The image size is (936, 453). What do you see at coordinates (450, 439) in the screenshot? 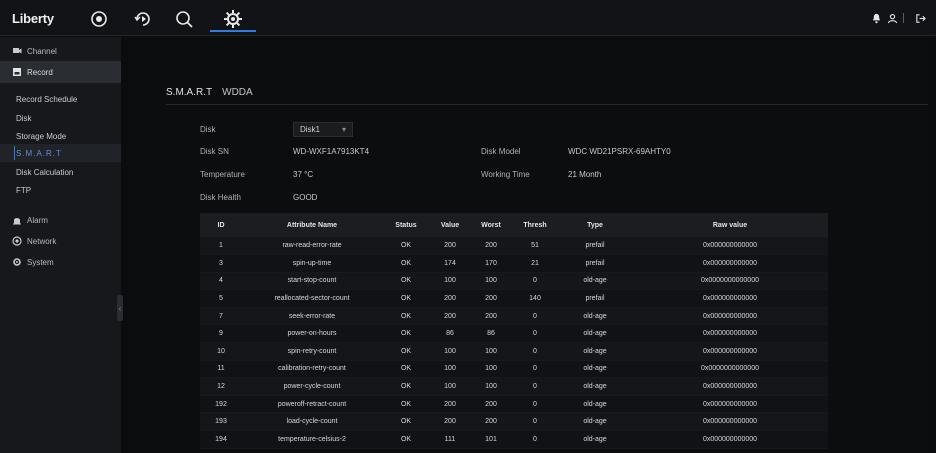
I see `cell-value: 111` at bounding box center [450, 439].